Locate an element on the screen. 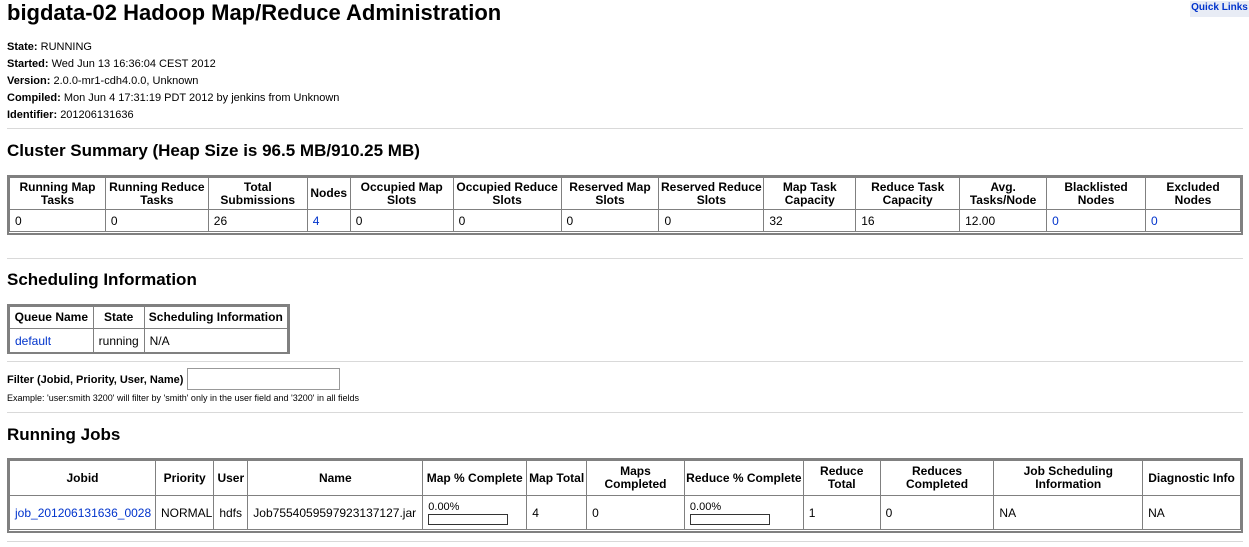 The height and width of the screenshot is (547, 1249). col-header: Reduce Total is located at coordinates (841, 478).